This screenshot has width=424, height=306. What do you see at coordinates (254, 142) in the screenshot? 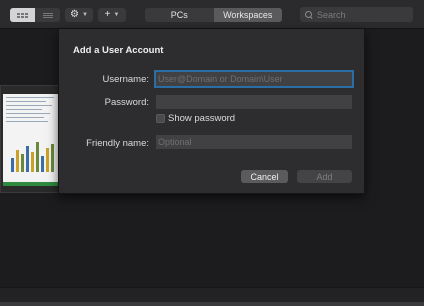
I see `friendly-name-field` at bounding box center [254, 142].